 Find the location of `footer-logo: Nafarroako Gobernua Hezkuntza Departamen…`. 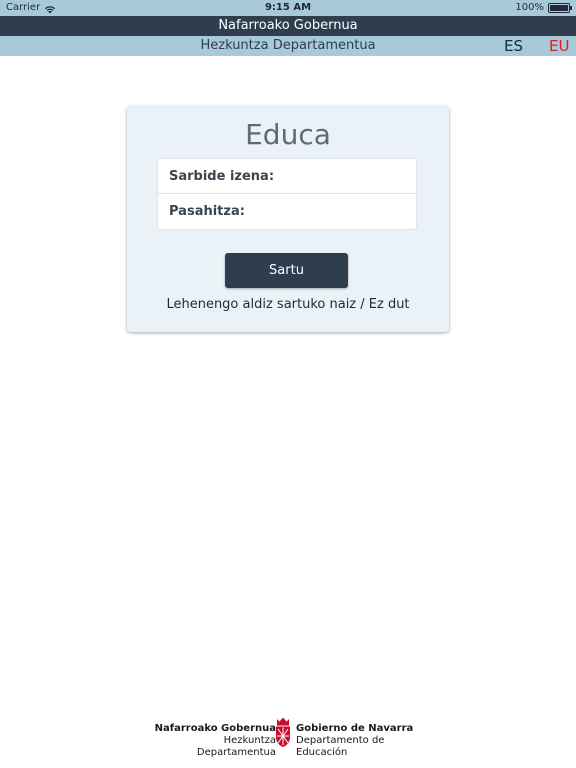

footer-logo: Nafarroako Gobernua Hezkuntza Departamen… is located at coordinates (291, 737).